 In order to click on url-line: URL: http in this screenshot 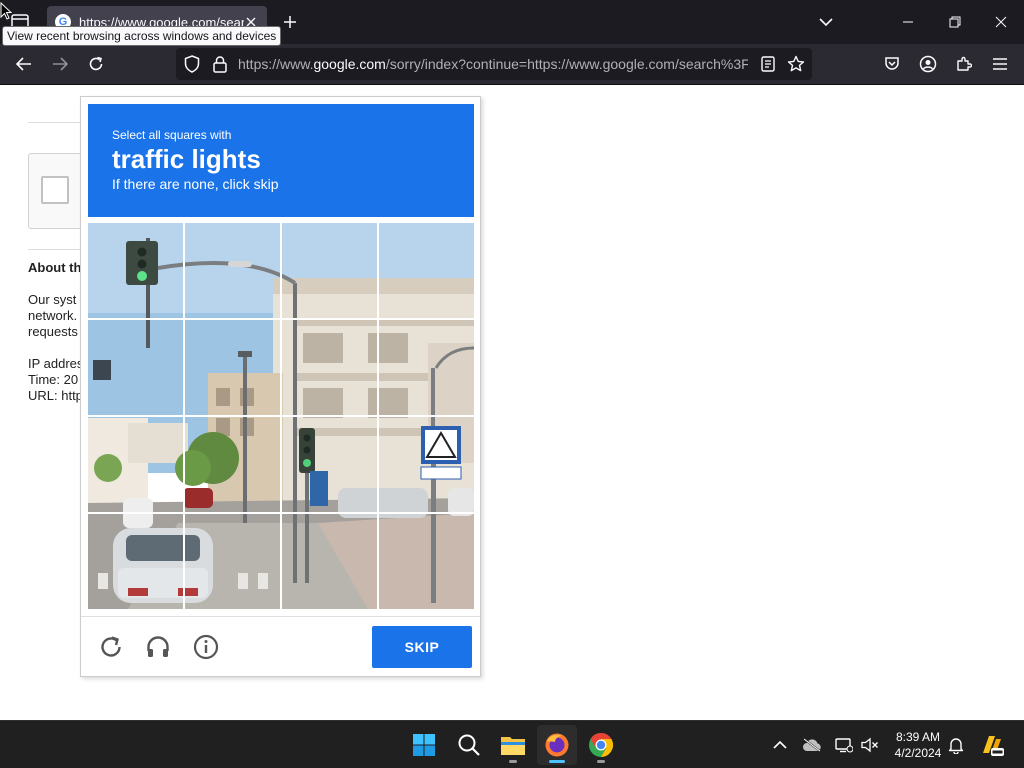, I will do `click(55, 395)`.